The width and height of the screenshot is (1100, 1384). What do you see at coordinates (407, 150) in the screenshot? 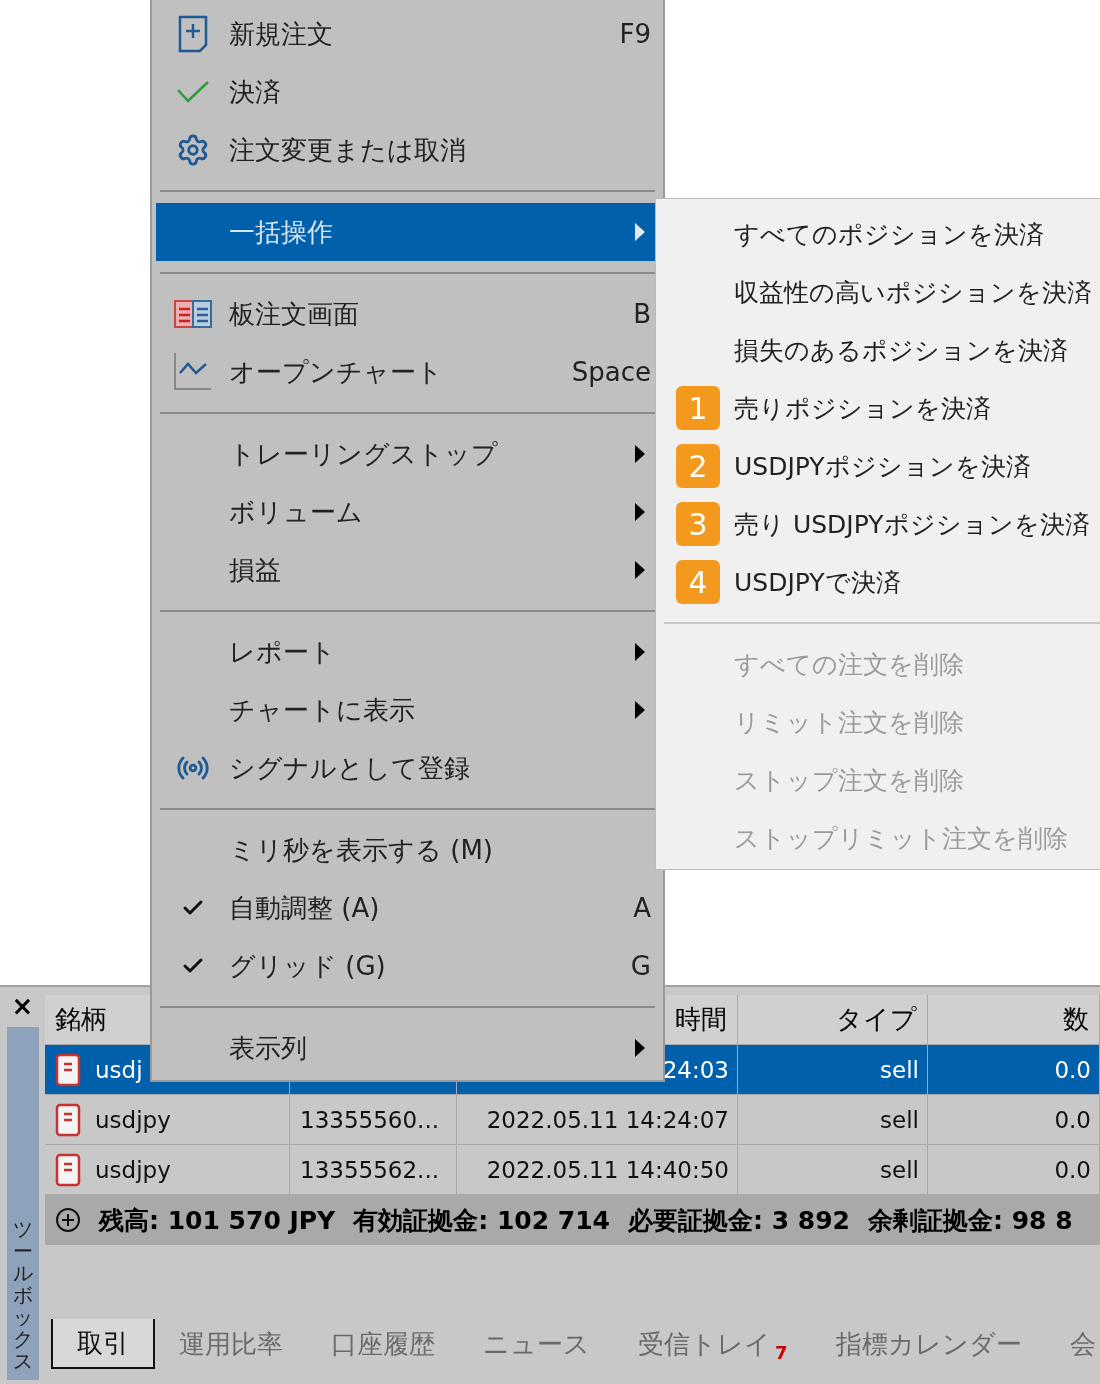
I see `menu-item: 注文変更または取消` at bounding box center [407, 150].